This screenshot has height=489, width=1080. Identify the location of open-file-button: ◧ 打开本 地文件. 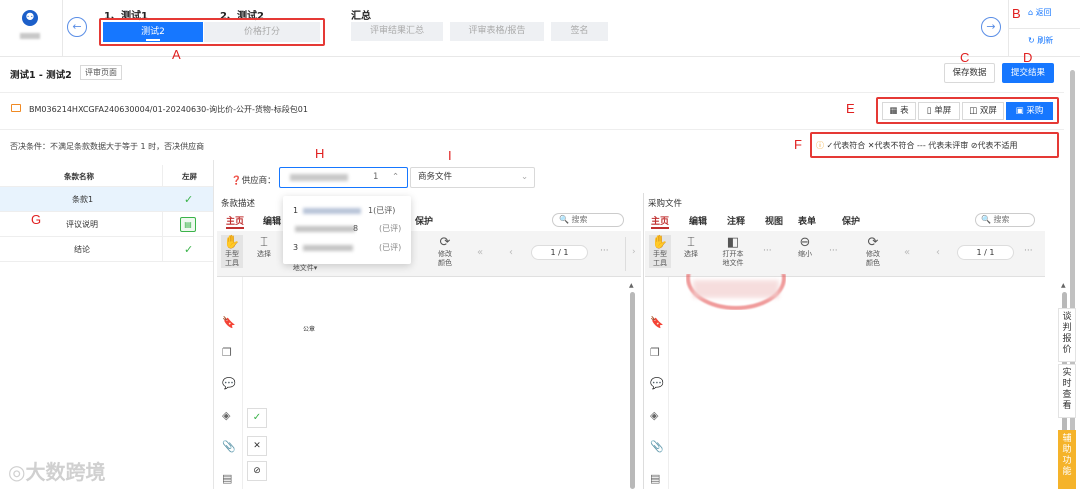
(733, 251).